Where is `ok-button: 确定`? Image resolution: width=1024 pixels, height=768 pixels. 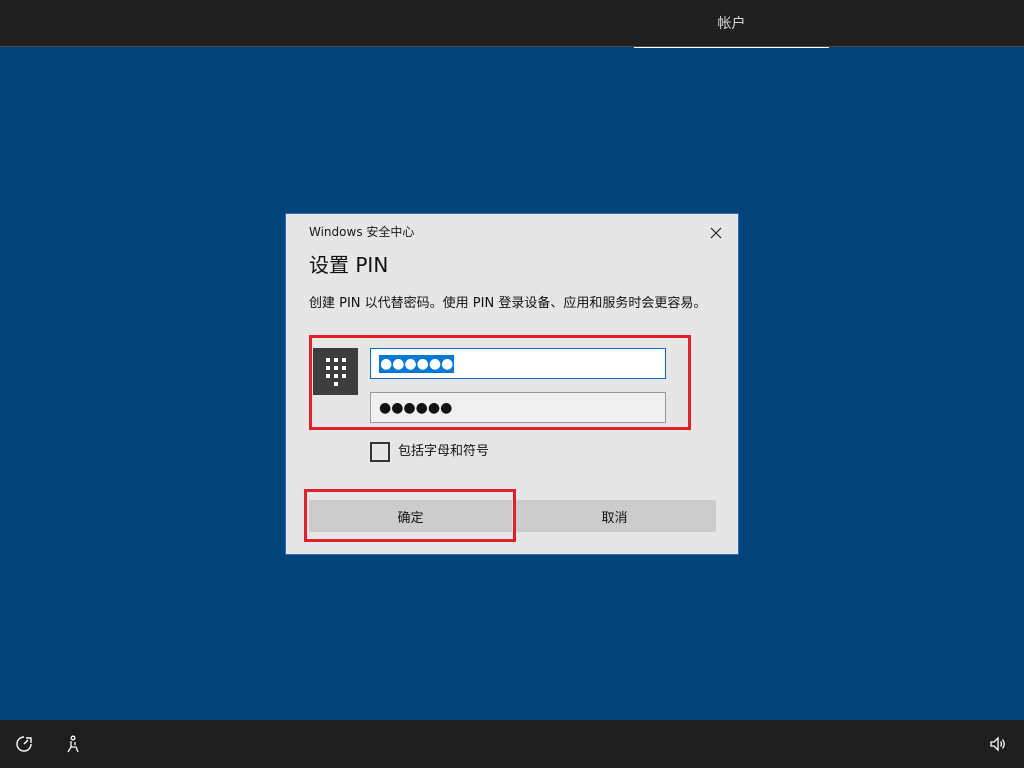 ok-button: 确定 is located at coordinates (410, 516).